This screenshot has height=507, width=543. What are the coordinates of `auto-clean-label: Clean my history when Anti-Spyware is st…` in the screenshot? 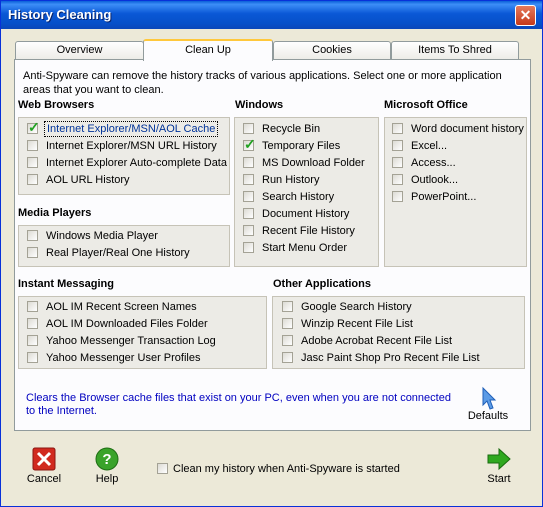 It's located at (286, 469).